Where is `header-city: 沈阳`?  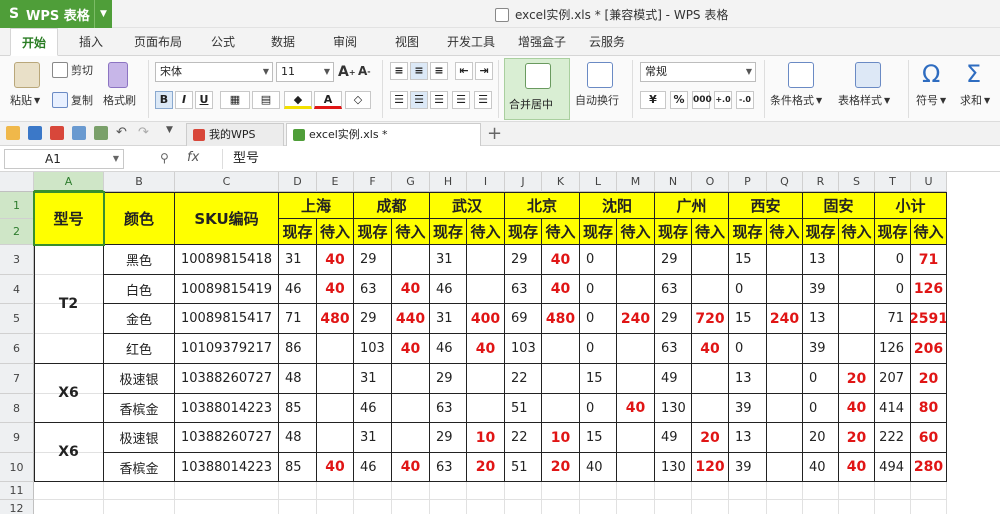 header-city: 沈阳 is located at coordinates (617, 205).